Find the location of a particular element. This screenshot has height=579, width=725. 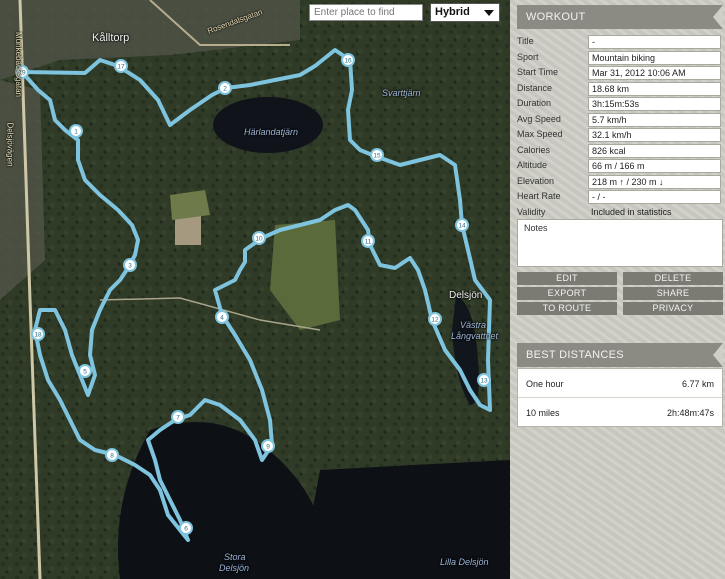

route-marker-label: 8 is located at coordinates (112, 456).